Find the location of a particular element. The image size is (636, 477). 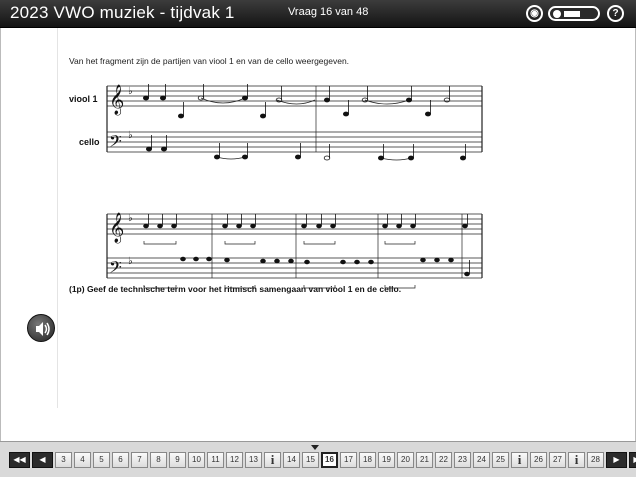

question-tab: 17 is located at coordinates (348, 460).